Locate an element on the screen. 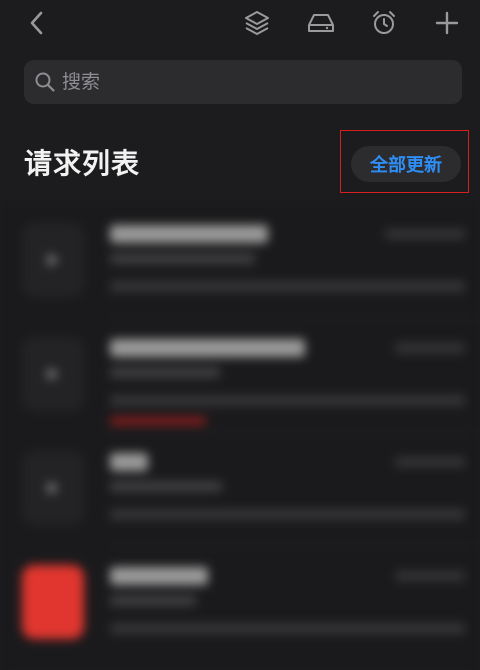  plus-icon is located at coordinates (447, 23).